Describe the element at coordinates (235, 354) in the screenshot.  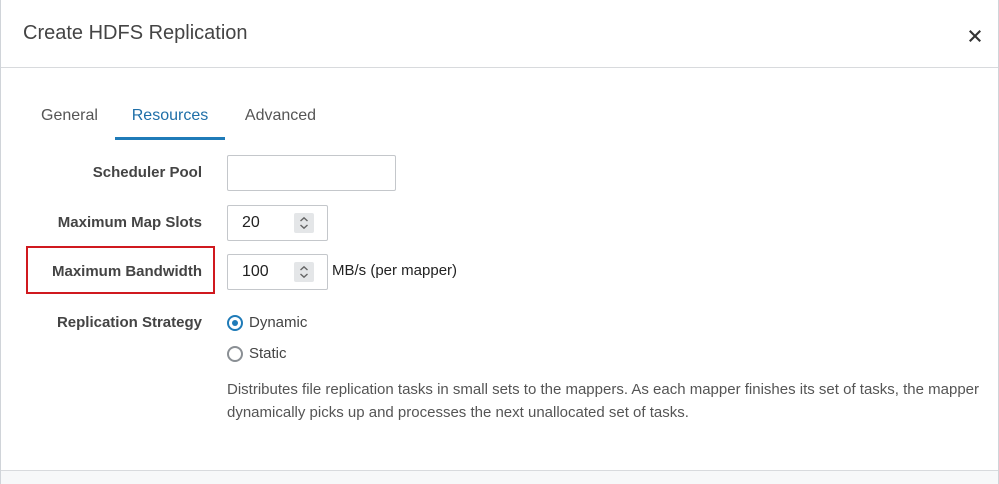
I see `radio-static-button` at that location.